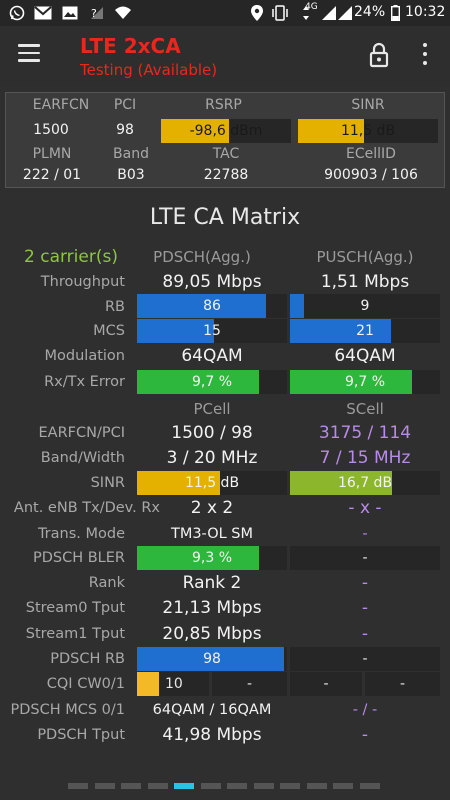 This screenshot has height=800, width=450. I want to click on pdsch-rb-scell: -, so click(365, 659).